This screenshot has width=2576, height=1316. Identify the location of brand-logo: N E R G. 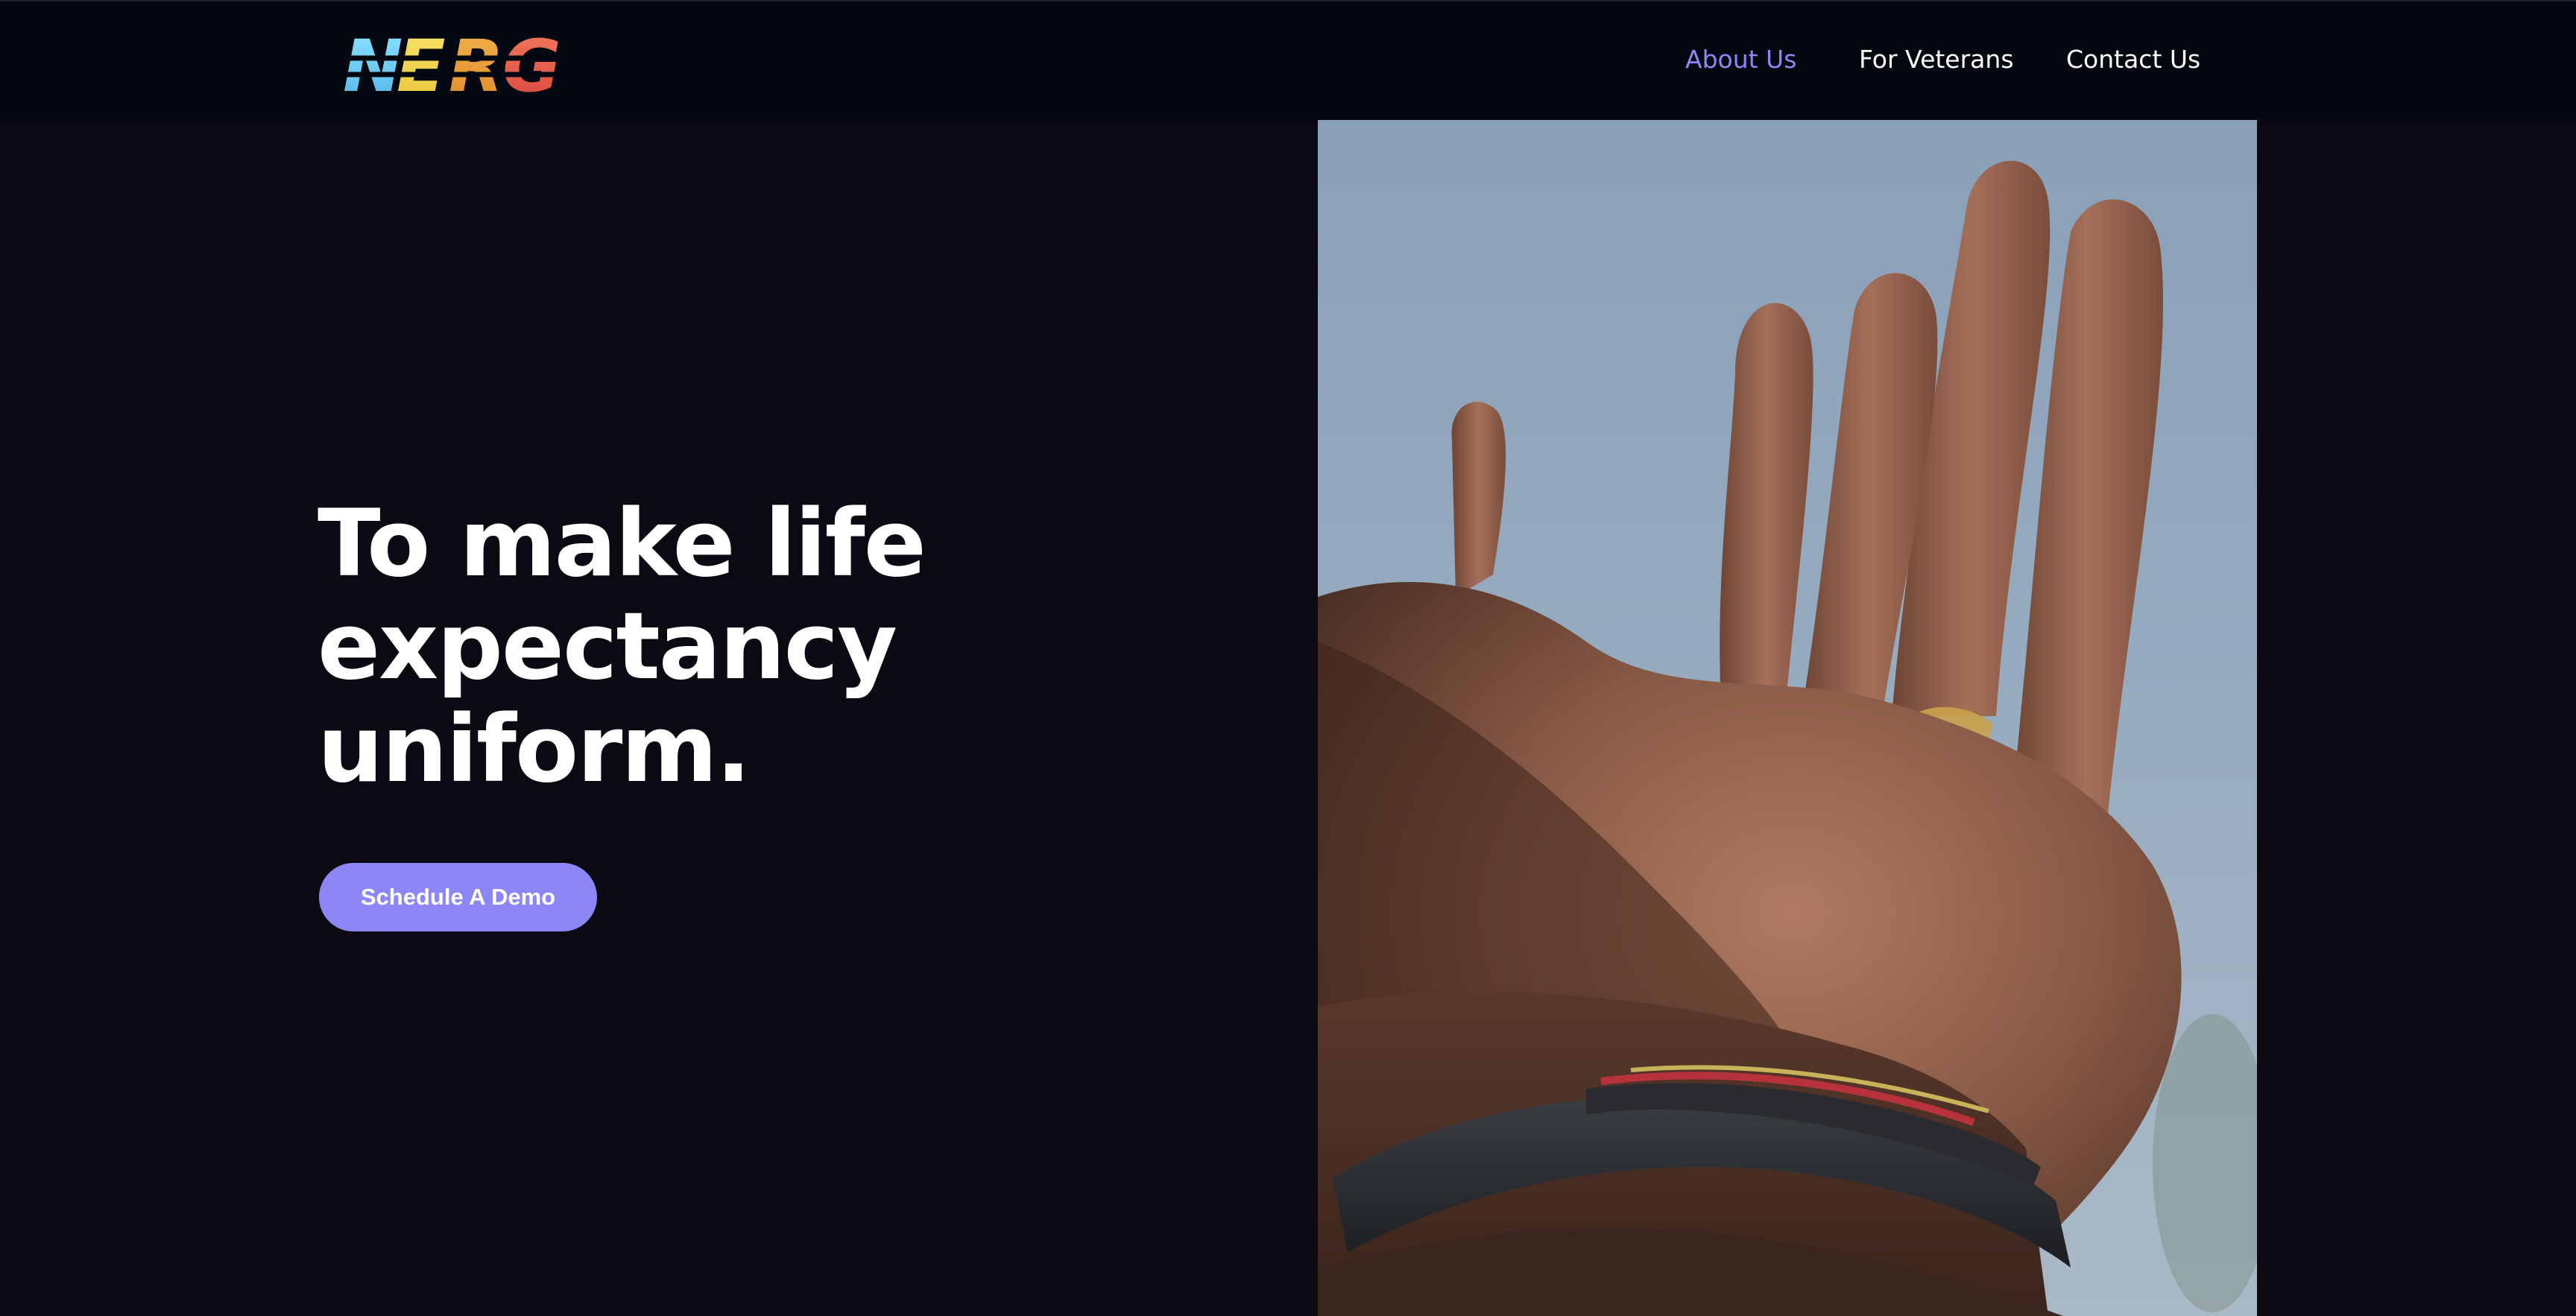
(458, 63).